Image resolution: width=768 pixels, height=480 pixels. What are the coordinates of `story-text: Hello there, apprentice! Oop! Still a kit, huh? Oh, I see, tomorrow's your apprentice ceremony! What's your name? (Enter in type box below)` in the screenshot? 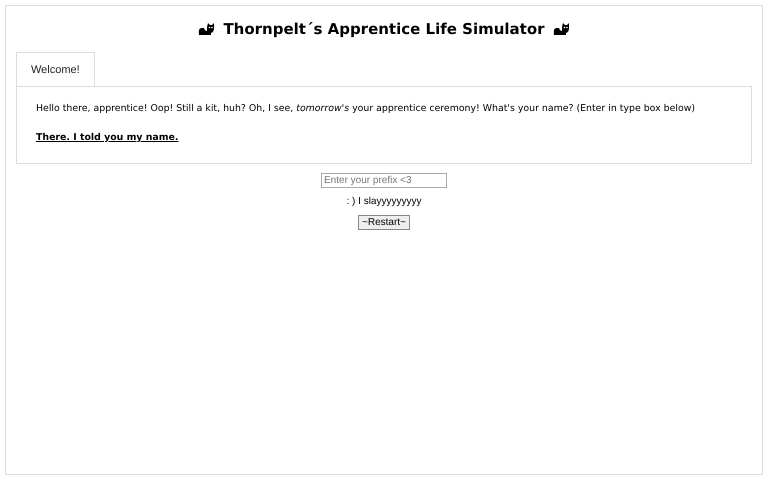 It's located at (366, 108).